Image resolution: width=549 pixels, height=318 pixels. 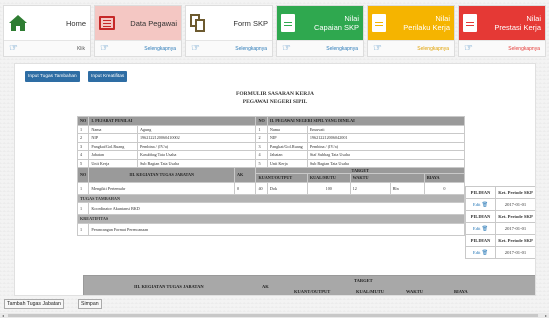 I want to click on tile-form-skp: Form SKP ☞ Selengkapnya, so click(x=229, y=31).